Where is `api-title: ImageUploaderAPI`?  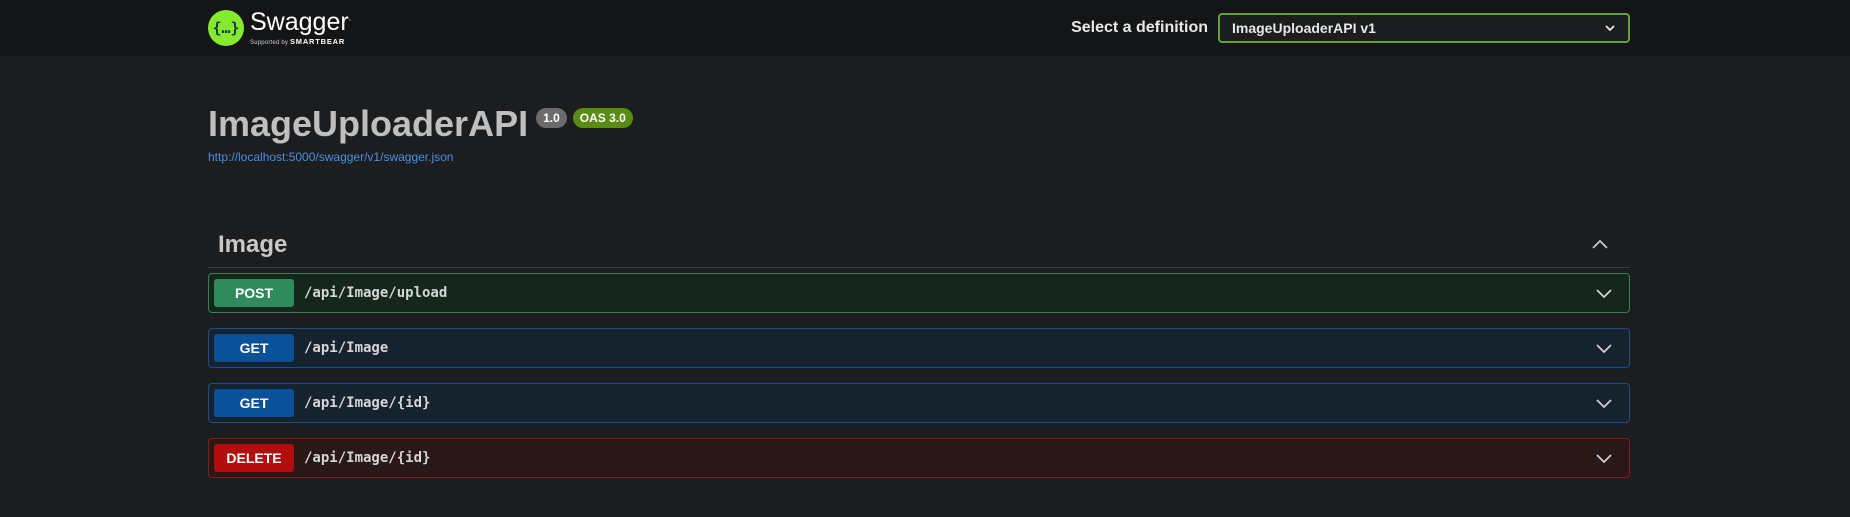 api-title: ImageUploaderAPI is located at coordinates (368, 123).